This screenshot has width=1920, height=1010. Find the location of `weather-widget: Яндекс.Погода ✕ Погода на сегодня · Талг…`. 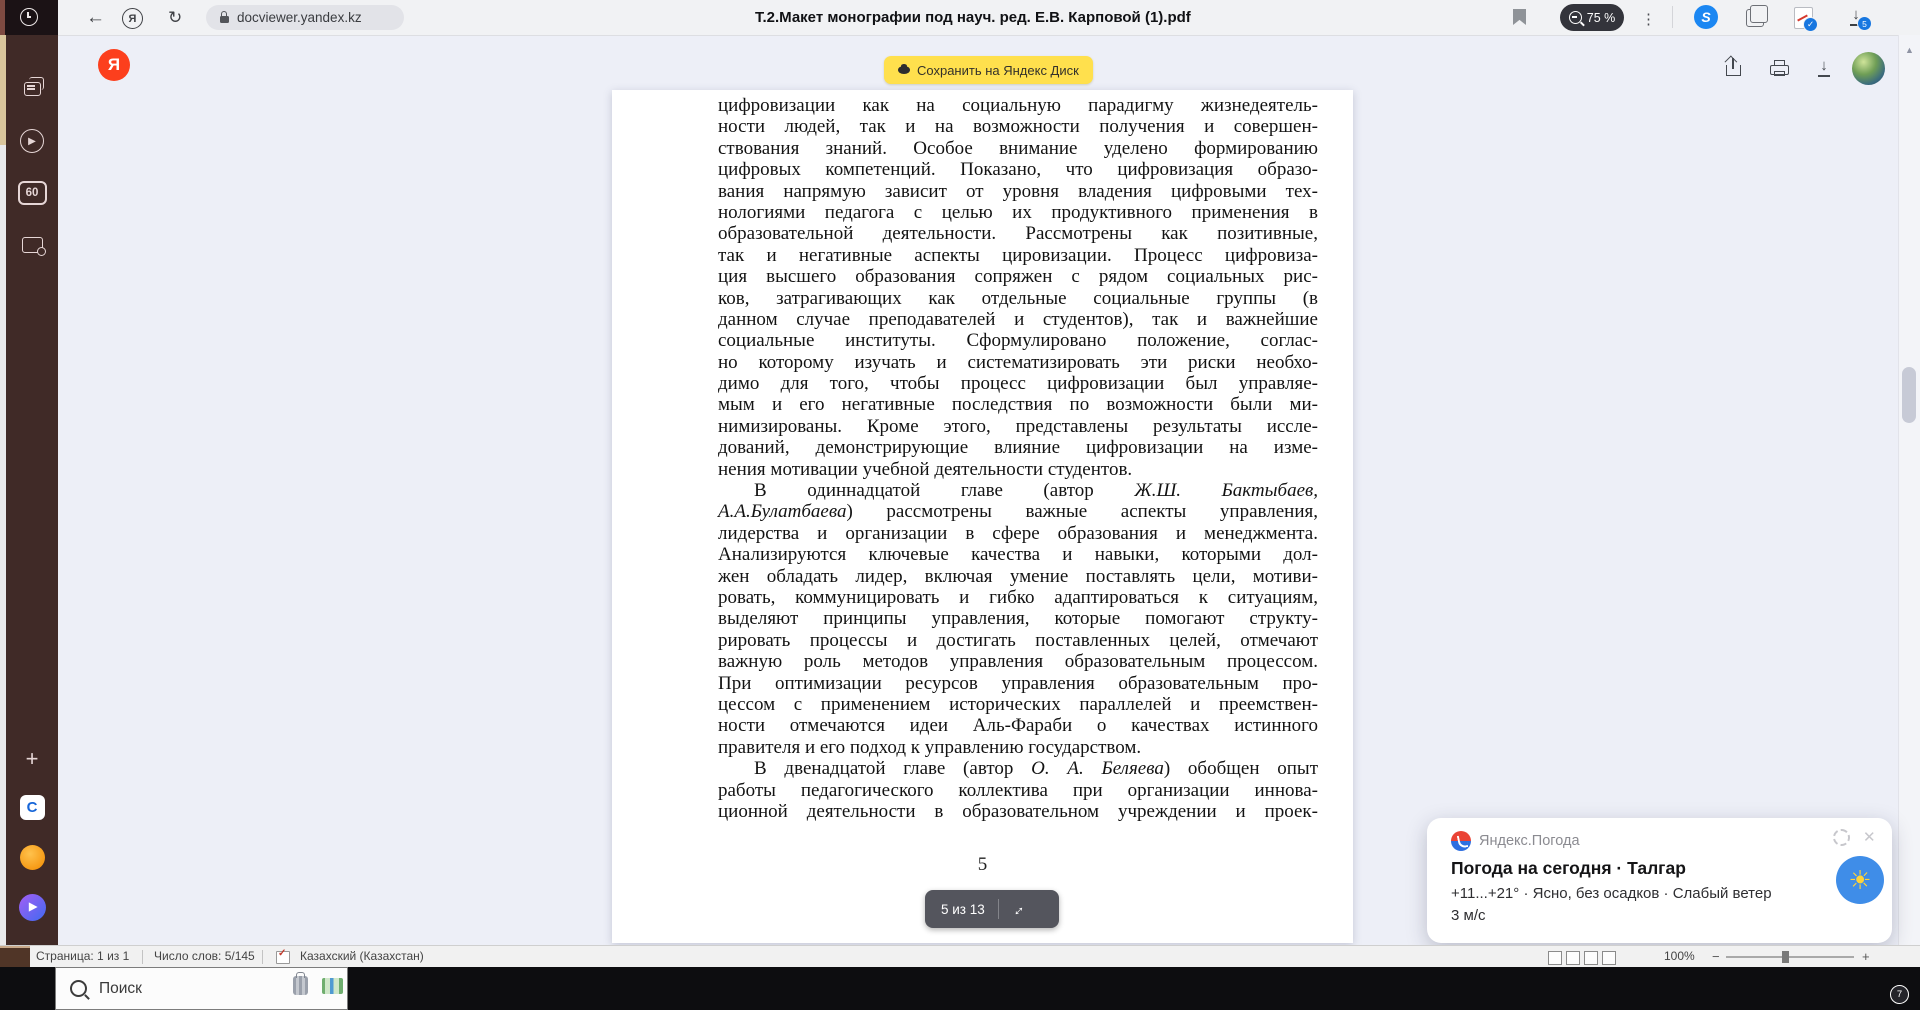

weather-widget: Яндекс.Погода ✕ Погода на сегодня · Талг… is located at coordinates (1659, 880).